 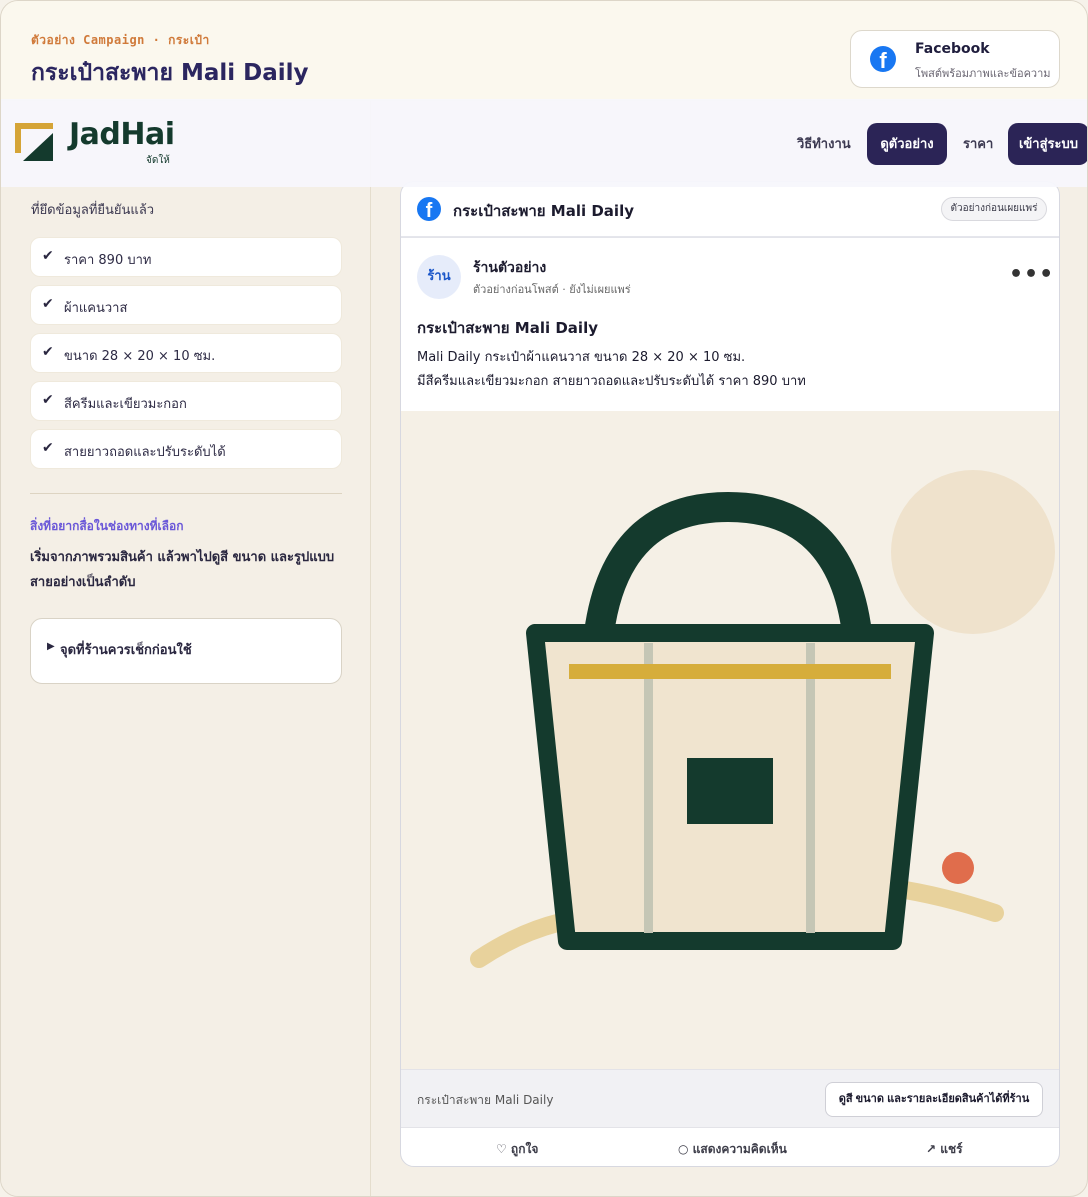 What do you see at coordinates (140, 356) in the screenshot?
I see `fact-text: ขนาด 28 × 20 × 10 ซม.` at bounding box center [140, 356].